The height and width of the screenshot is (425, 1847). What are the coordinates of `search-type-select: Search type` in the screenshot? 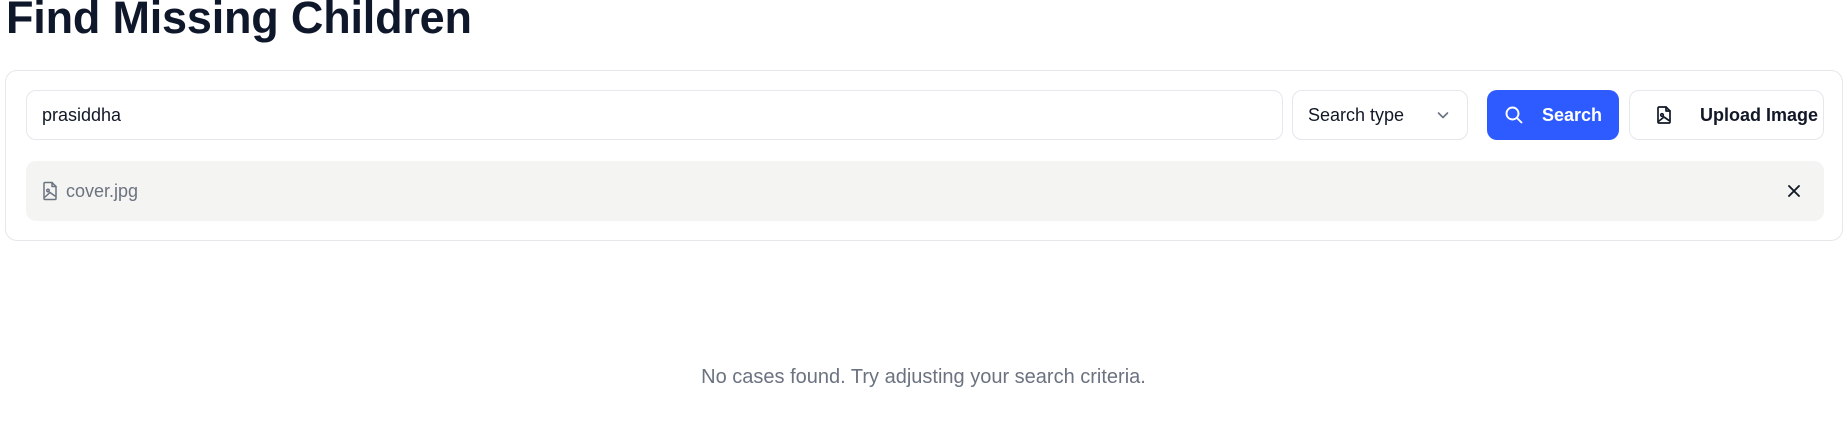 It's located at (1380, 115).